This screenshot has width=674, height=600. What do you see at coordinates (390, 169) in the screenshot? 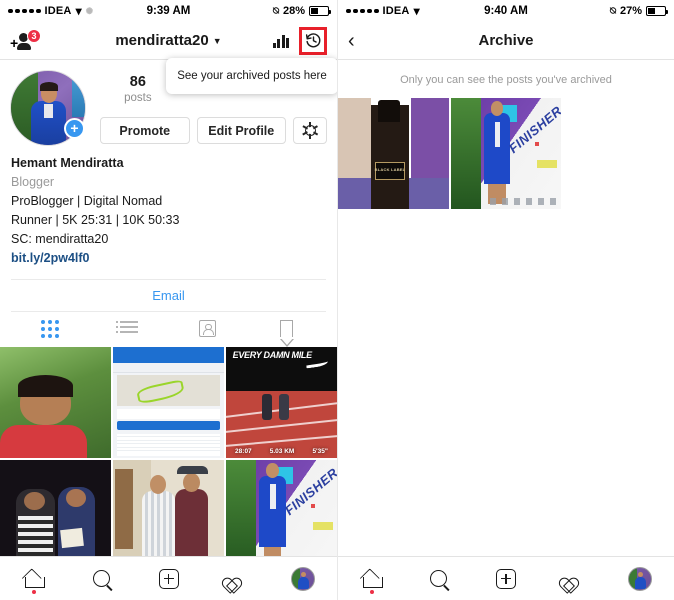
I see `bottle-label-text: BLACK LABEL` at bounding box center [390, 169].